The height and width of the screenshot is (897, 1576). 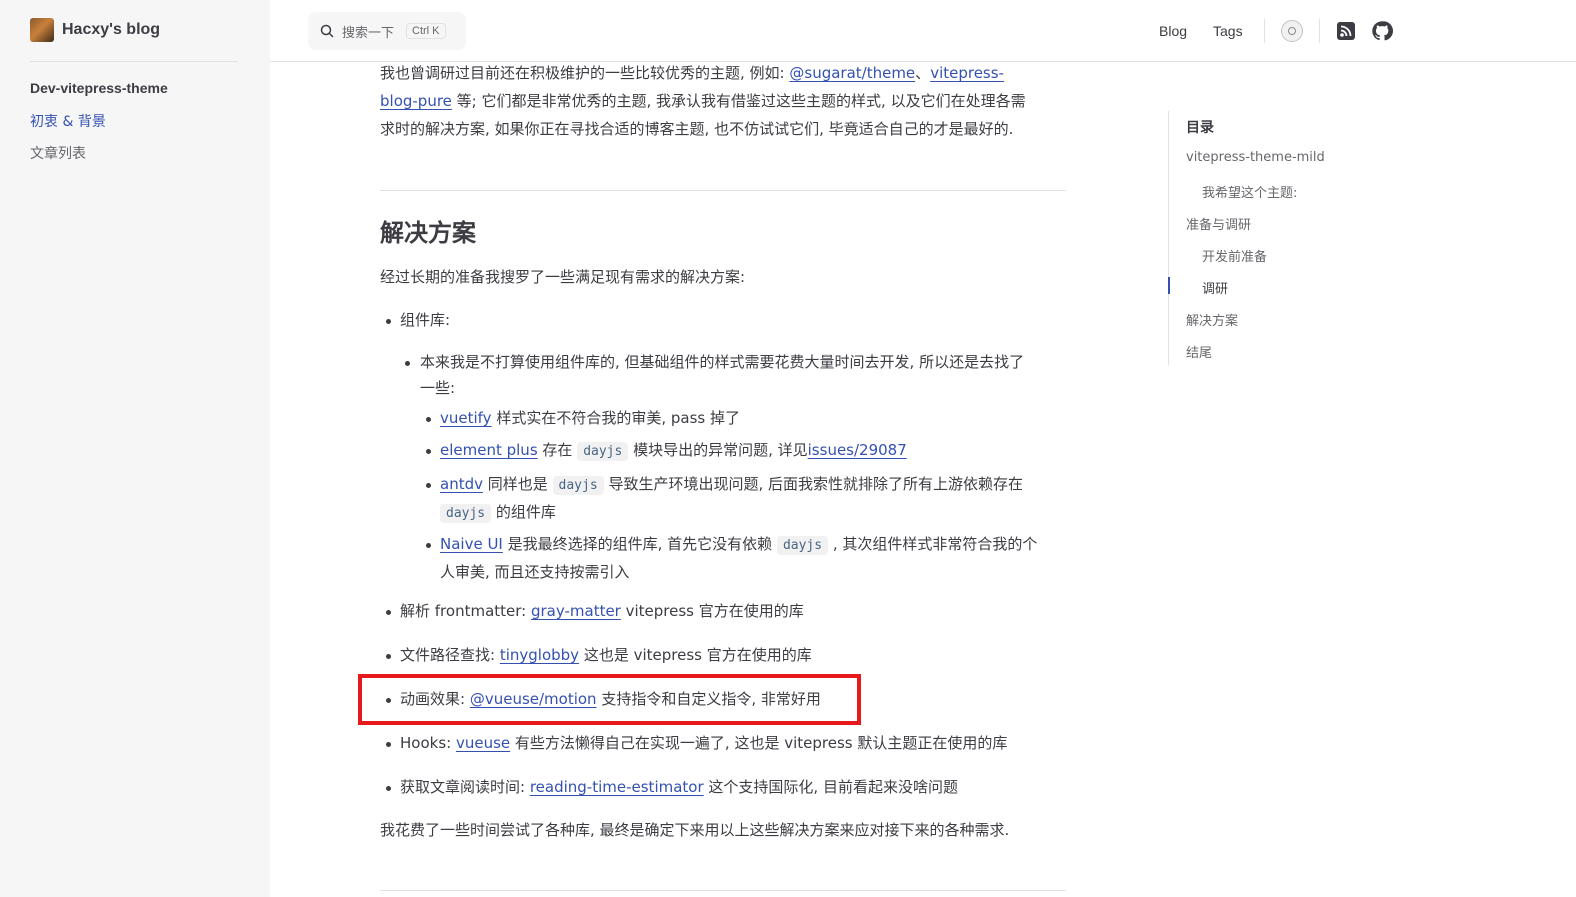 I want to click on item-label: 文件路径查找:, so click(x=450, y=655).